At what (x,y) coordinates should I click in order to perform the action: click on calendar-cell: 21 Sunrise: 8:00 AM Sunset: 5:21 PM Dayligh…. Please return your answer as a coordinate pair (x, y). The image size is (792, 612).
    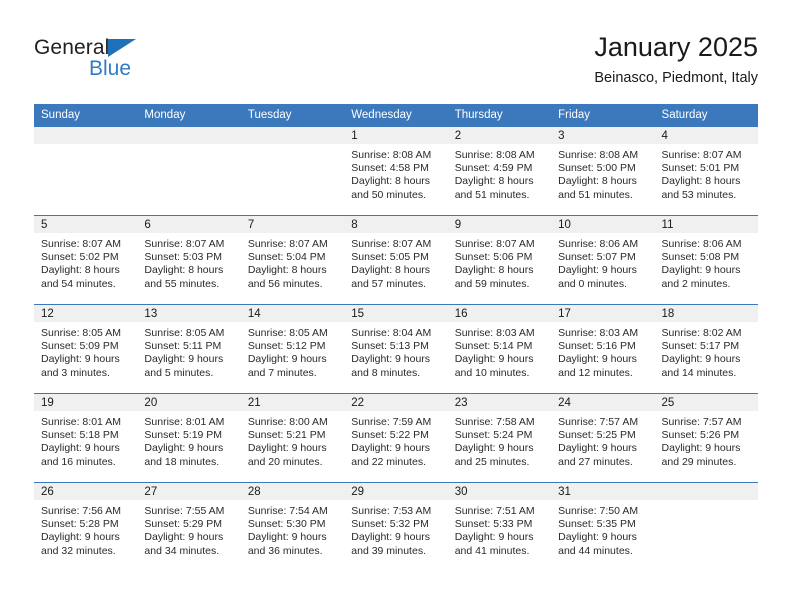
    Looking at the image, I should click on (292, 438).